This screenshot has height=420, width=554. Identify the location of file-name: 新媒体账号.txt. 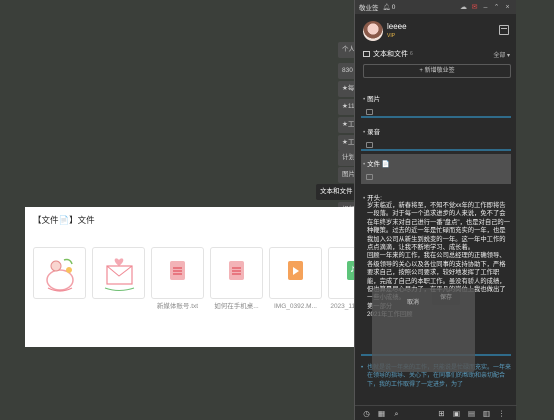
(177, 306).